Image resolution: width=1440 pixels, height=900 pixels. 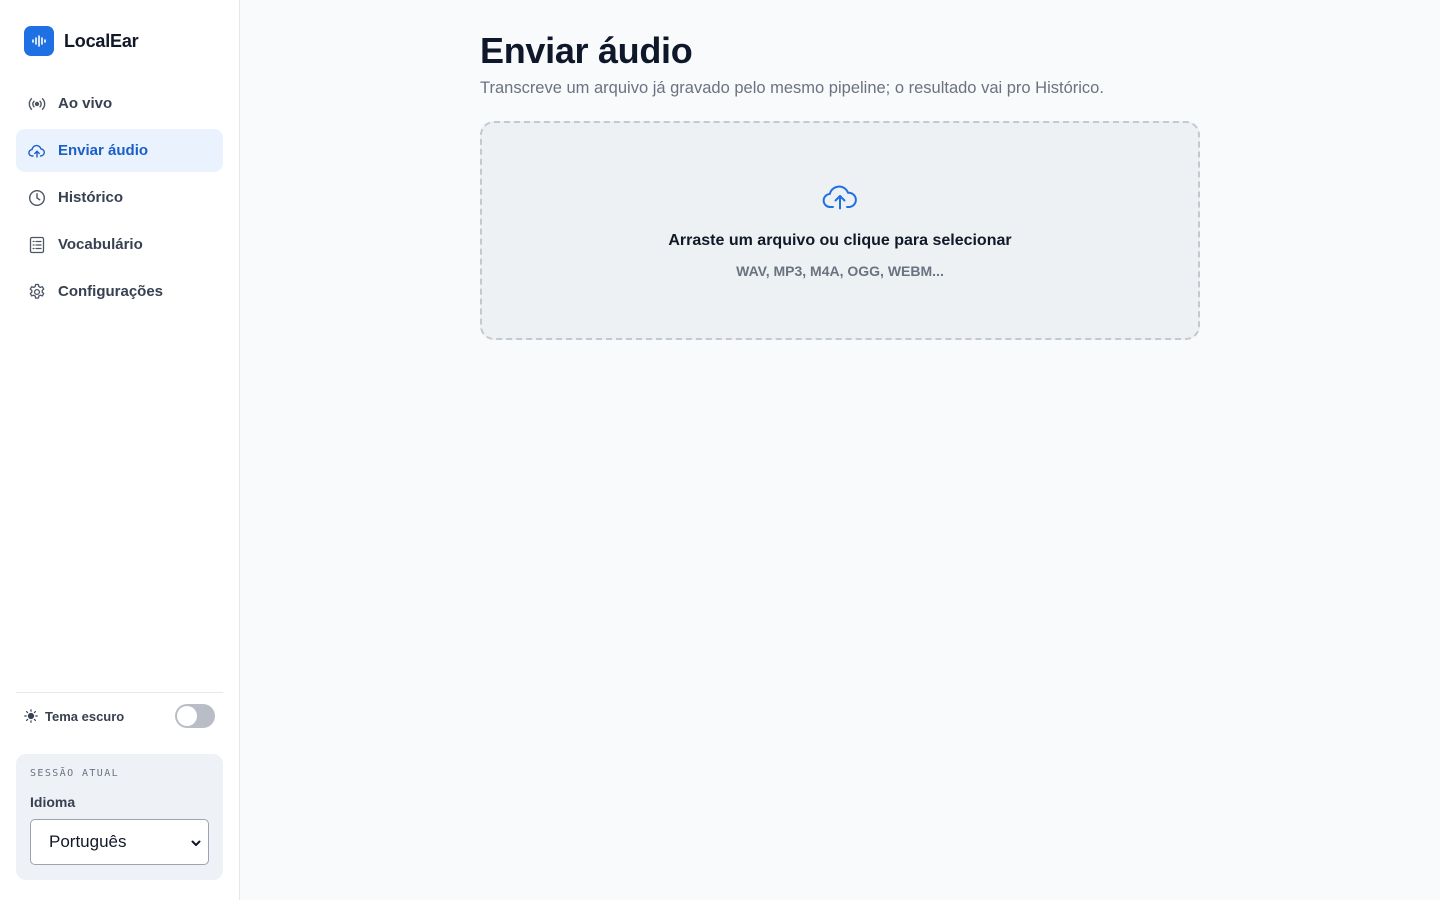 I want to click on brand: LocalEar, so click(x=81, y=41).